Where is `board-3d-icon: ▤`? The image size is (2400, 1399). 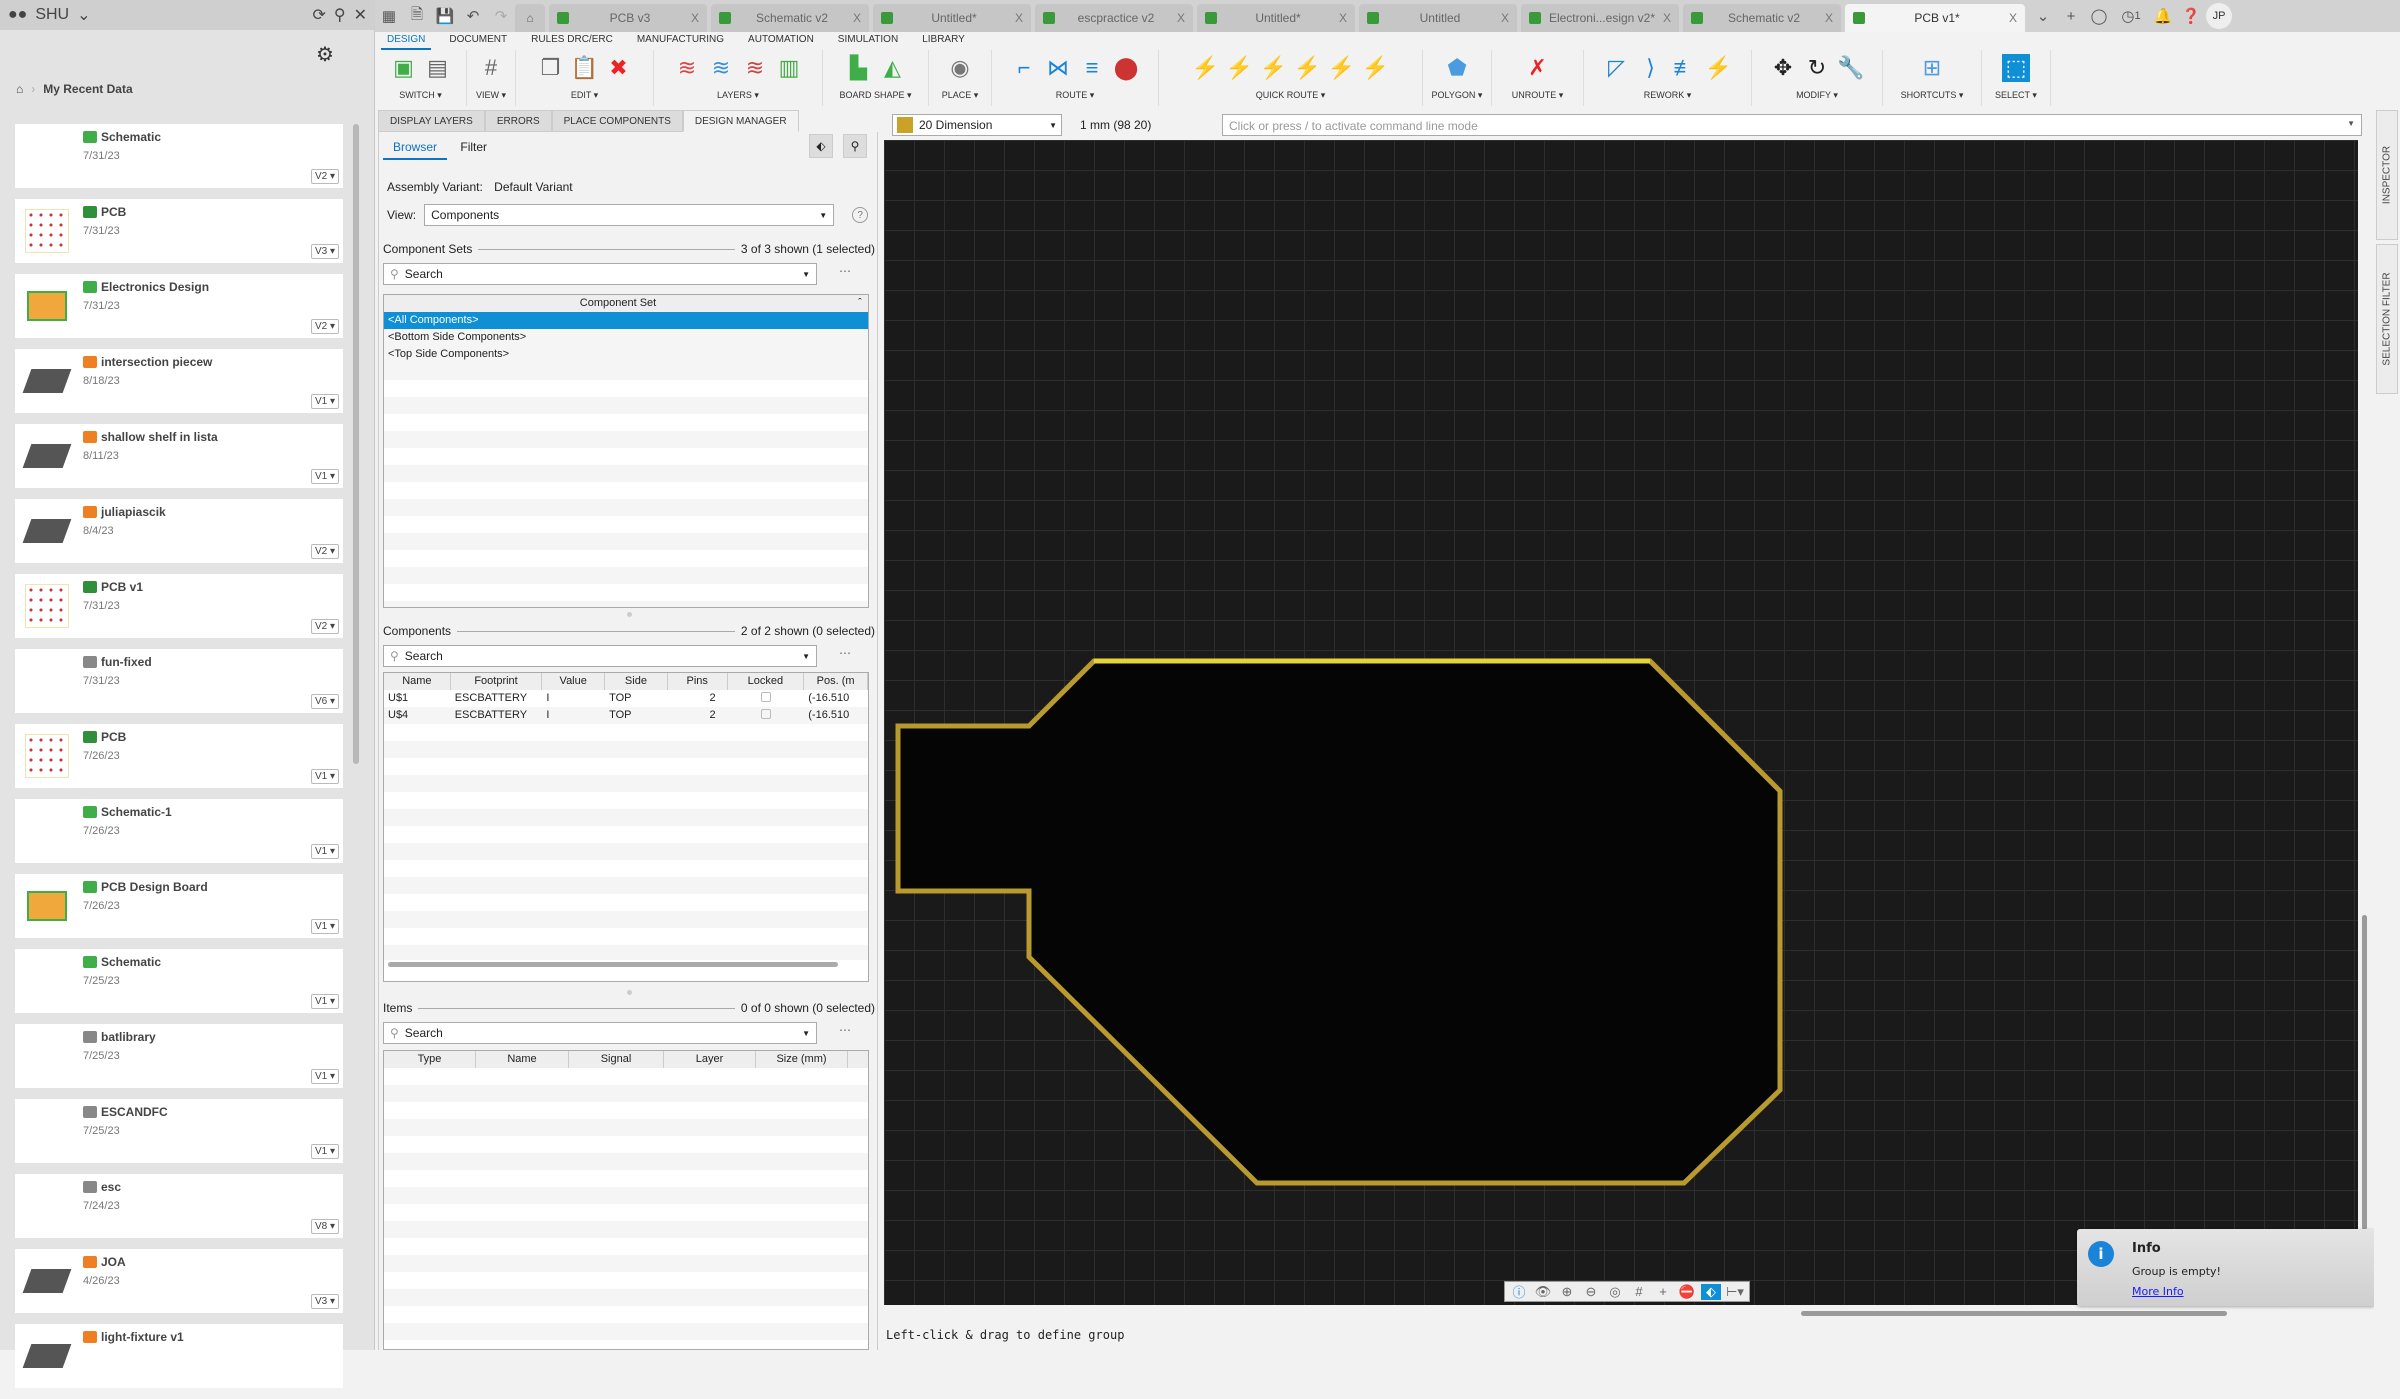
board-3d-icon: ▤ is located at coordinates (438, 68).